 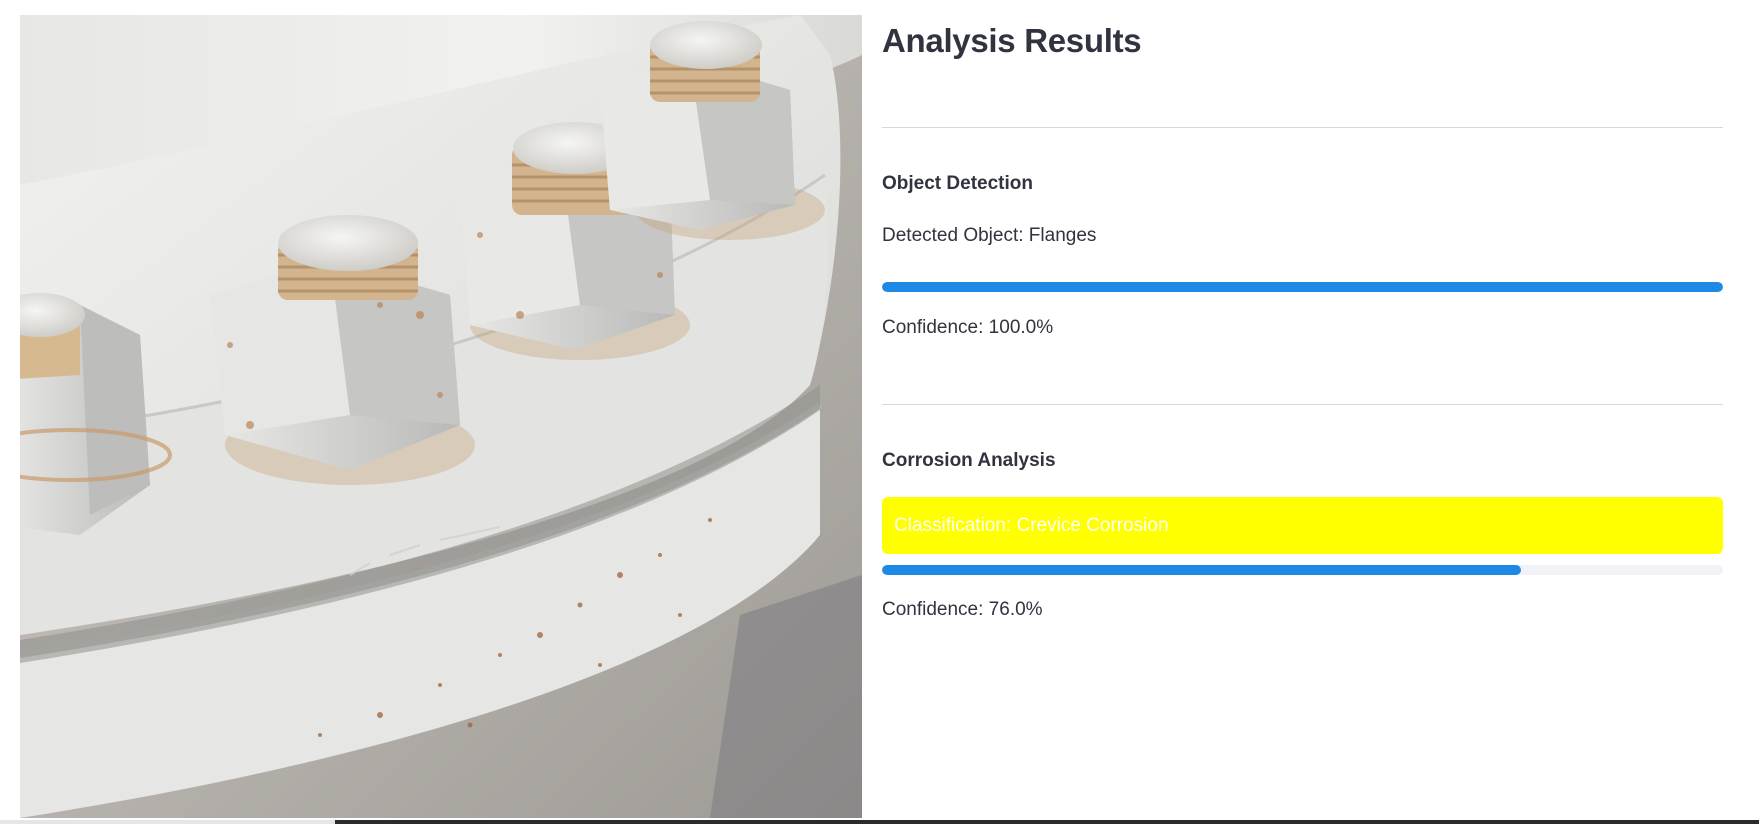 I want to click on object-confidence-progress, so click(x=1302, y=287).